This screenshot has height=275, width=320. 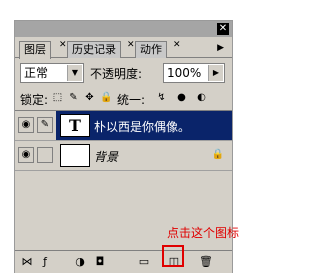 I want to click on lock-move-icon: ✥, so click(x=89, y=97).